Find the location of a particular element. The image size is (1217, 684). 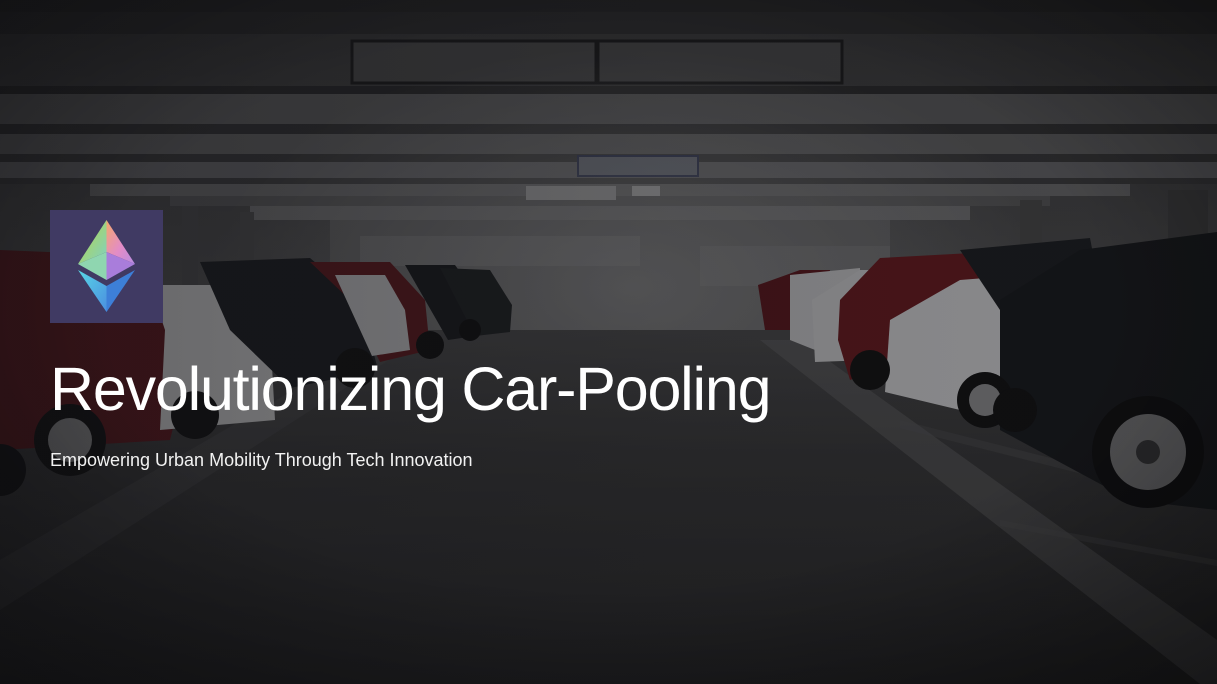

logo-tile is located at coordinates (106, 266).